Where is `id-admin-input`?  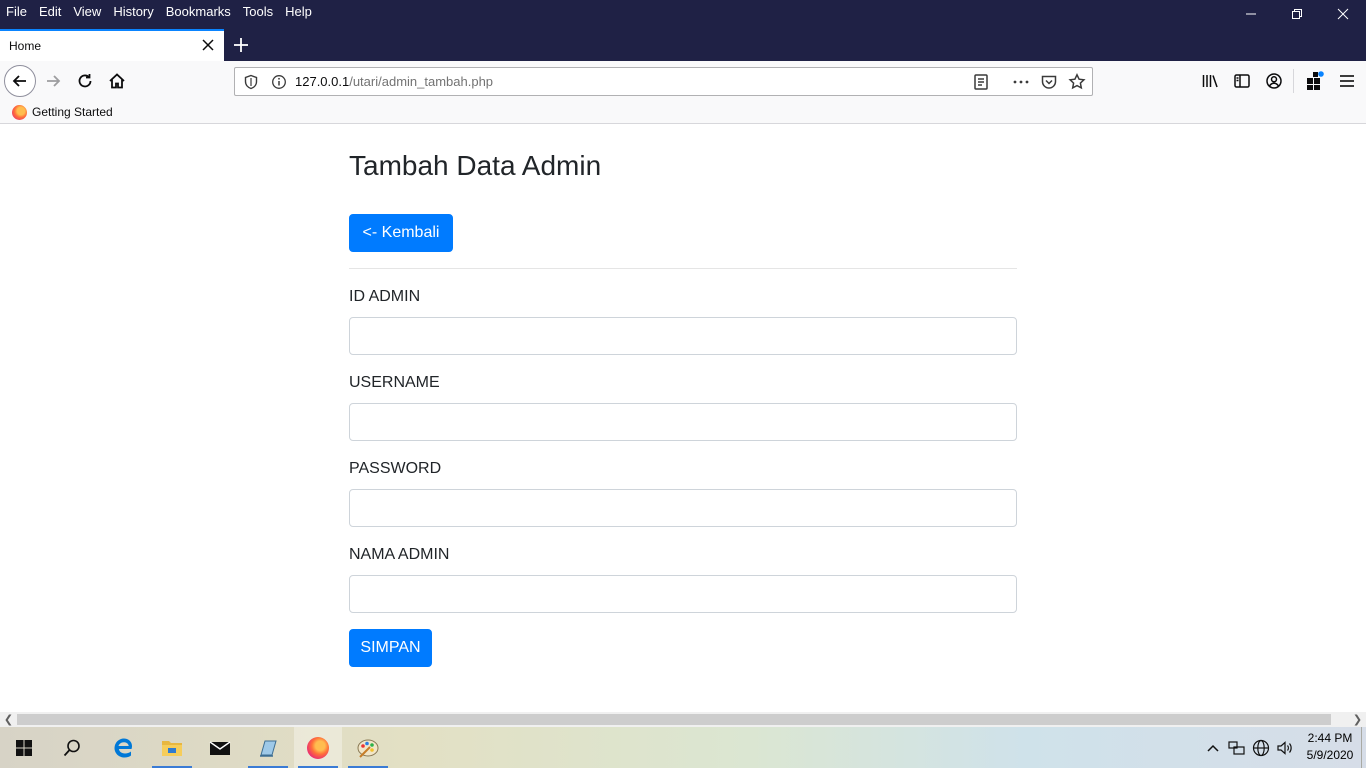
id-admin-input is located at coordinates (683, 336).